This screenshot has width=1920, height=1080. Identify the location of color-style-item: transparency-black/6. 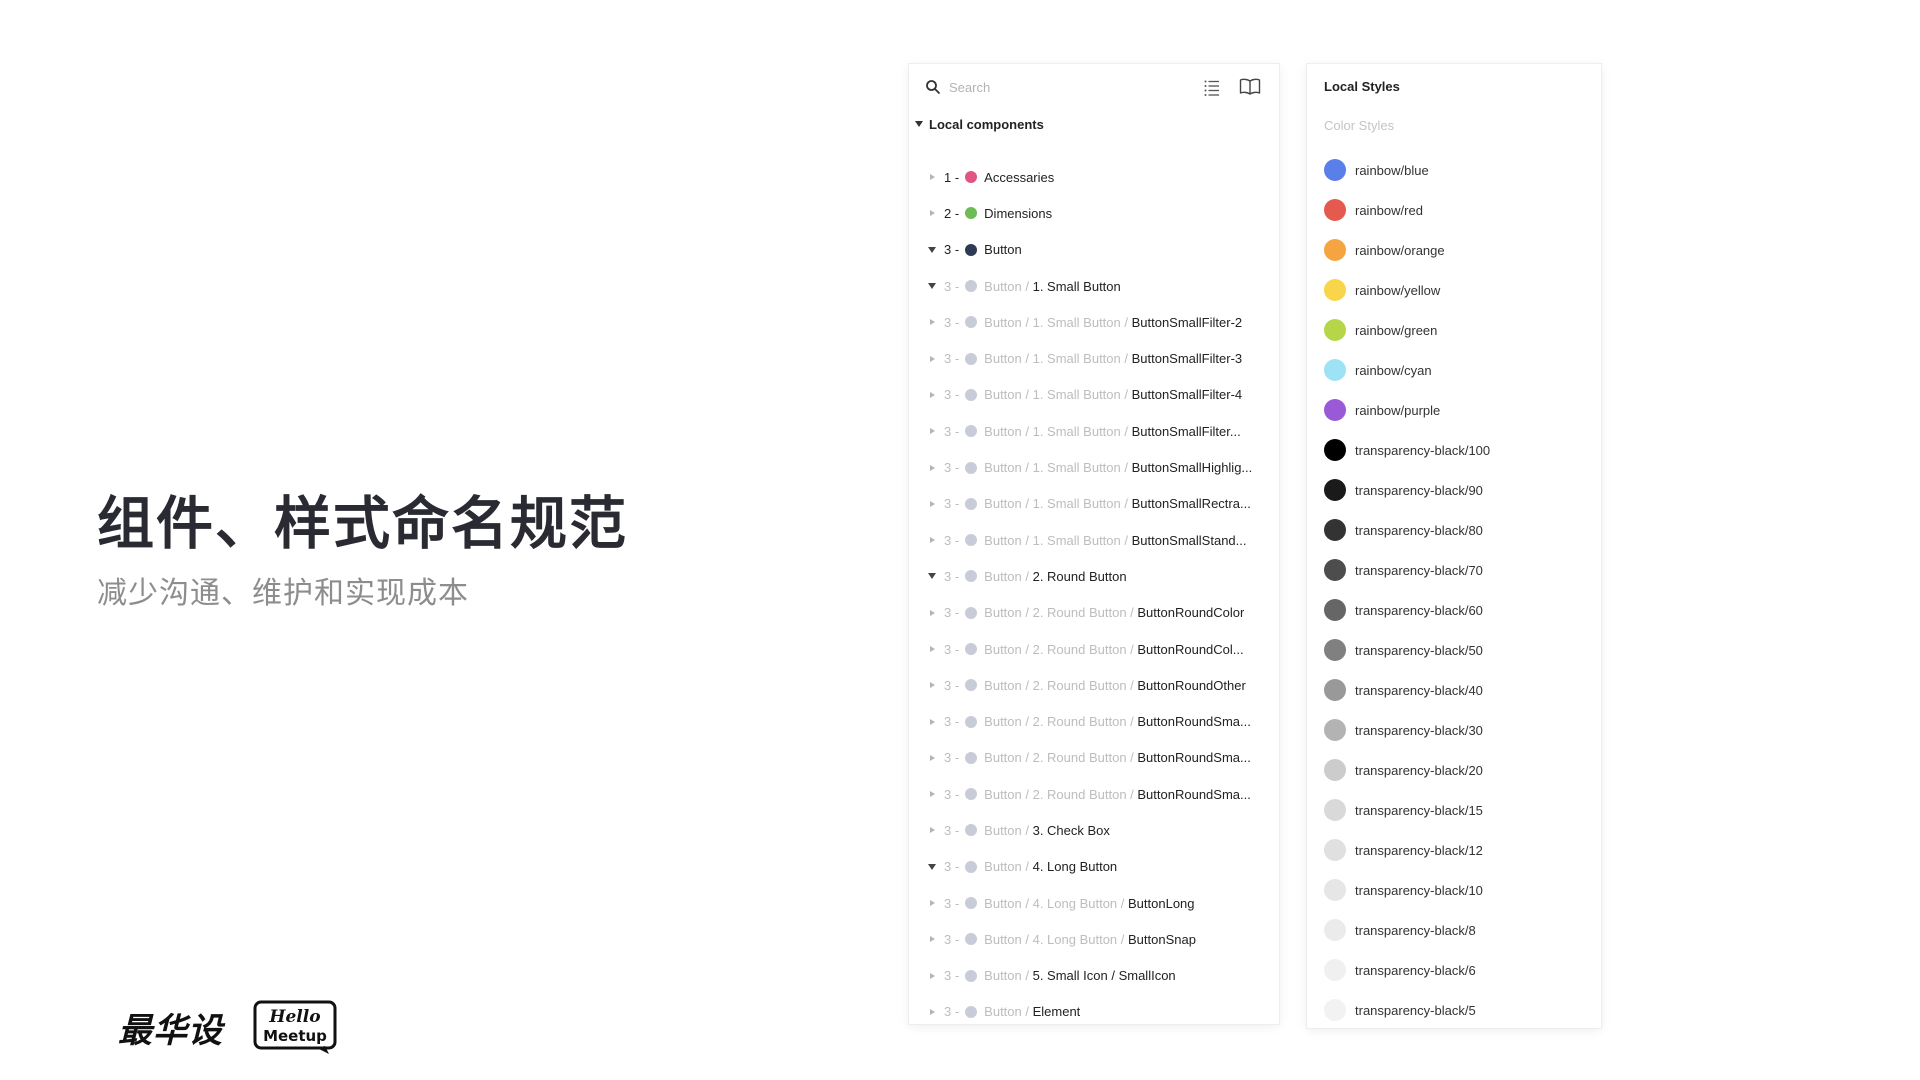
(1462, 970).